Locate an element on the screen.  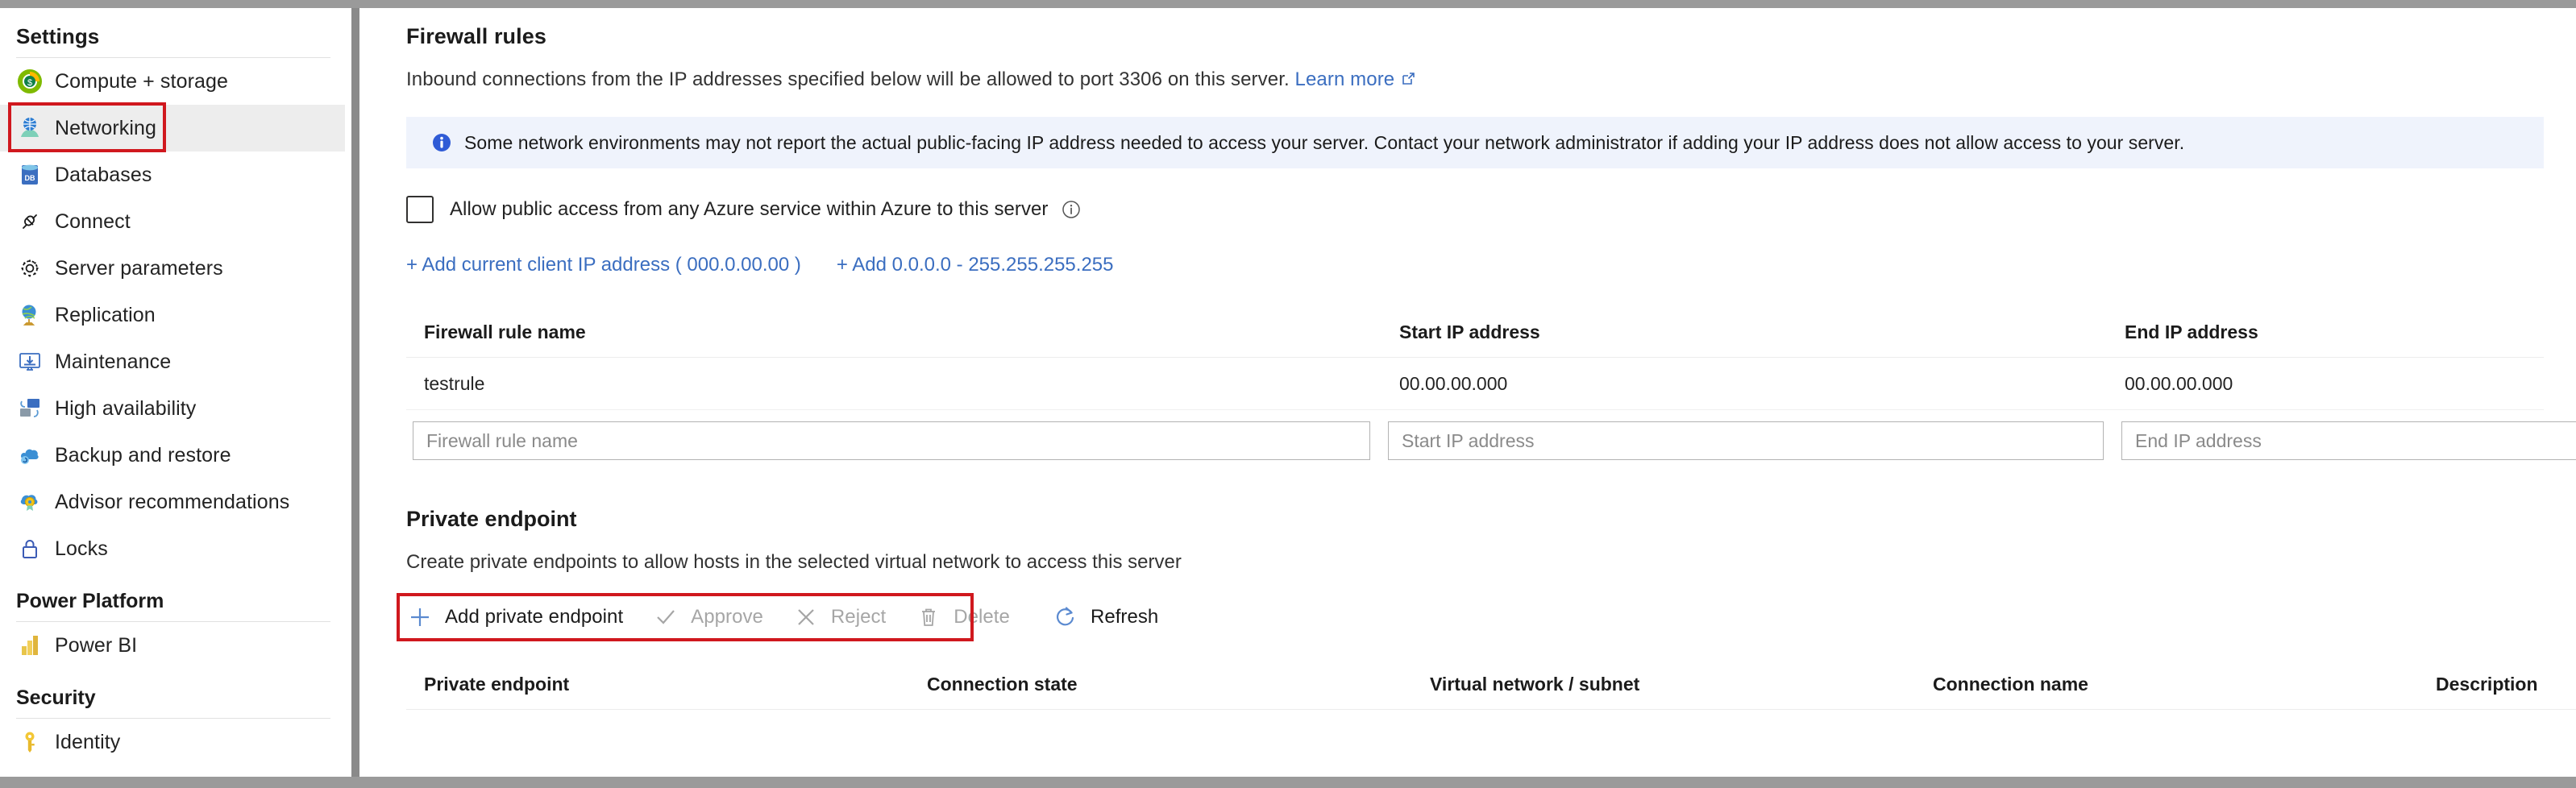
gear-icon is located at coordinates (30, 268).